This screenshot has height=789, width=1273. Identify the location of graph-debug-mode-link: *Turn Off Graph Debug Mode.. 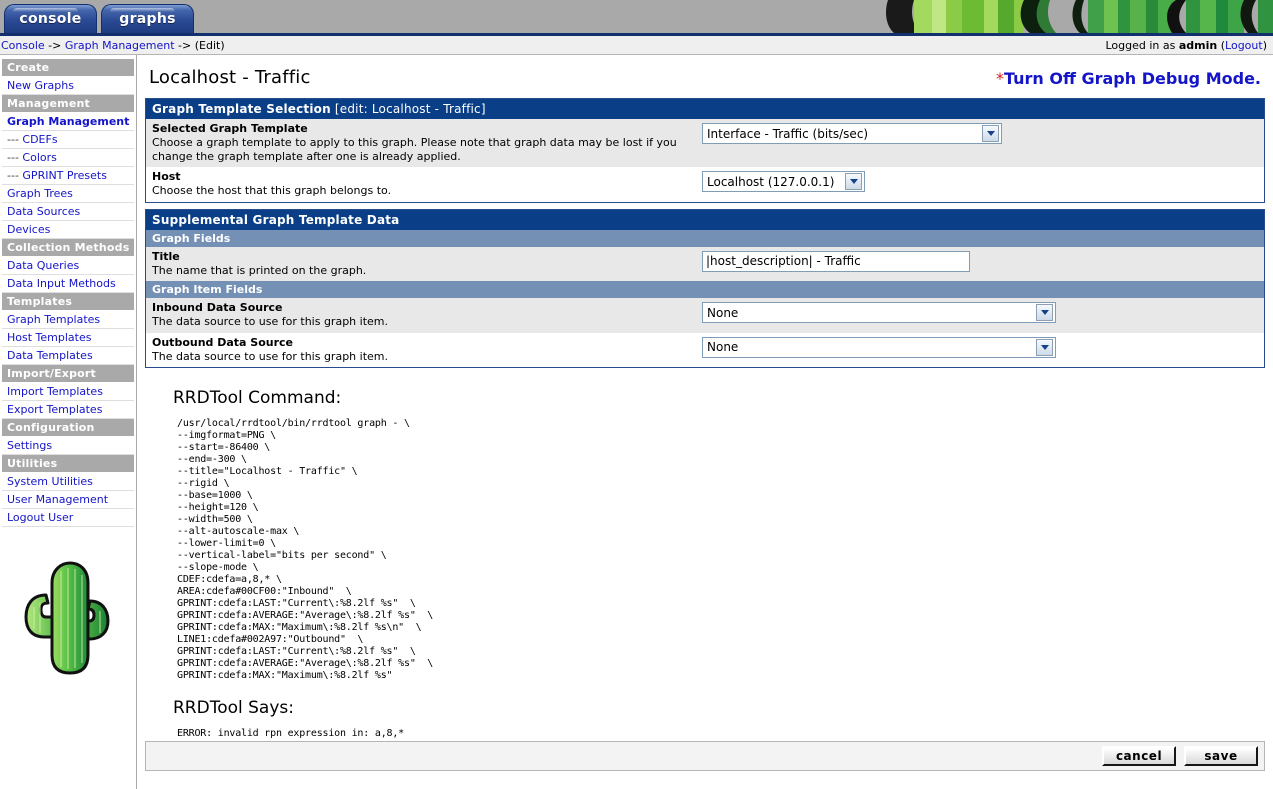
(1128, 78).